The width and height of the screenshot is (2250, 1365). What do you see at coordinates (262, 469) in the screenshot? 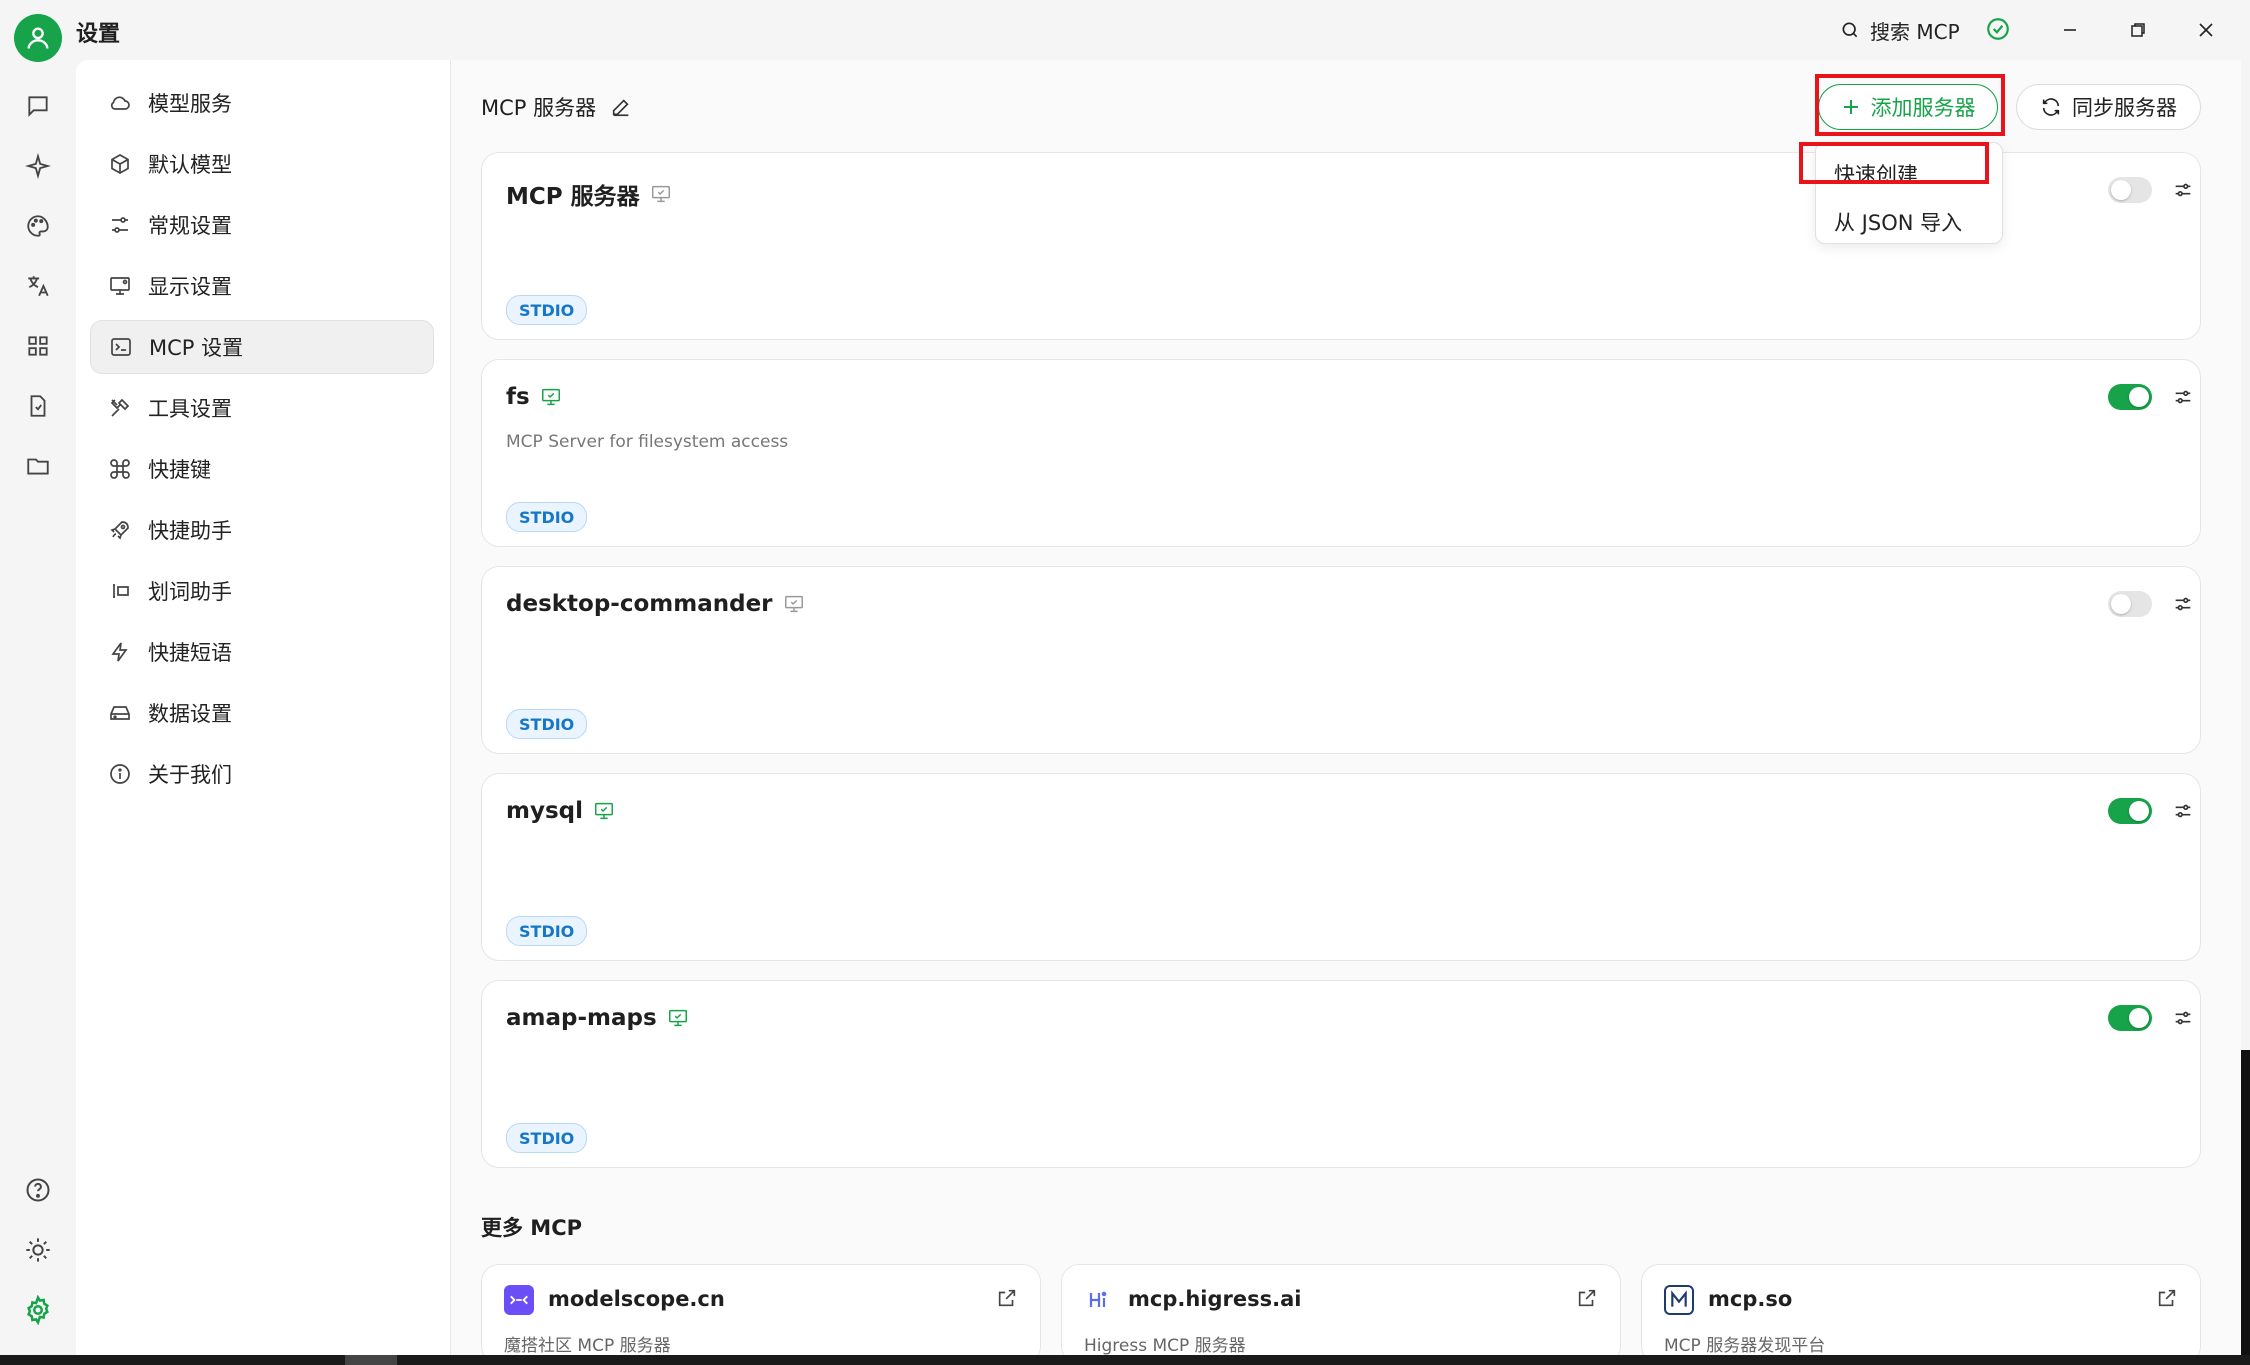
I see `nav-item-shortcuts: 快捷键` at bounding box center [262, 469].